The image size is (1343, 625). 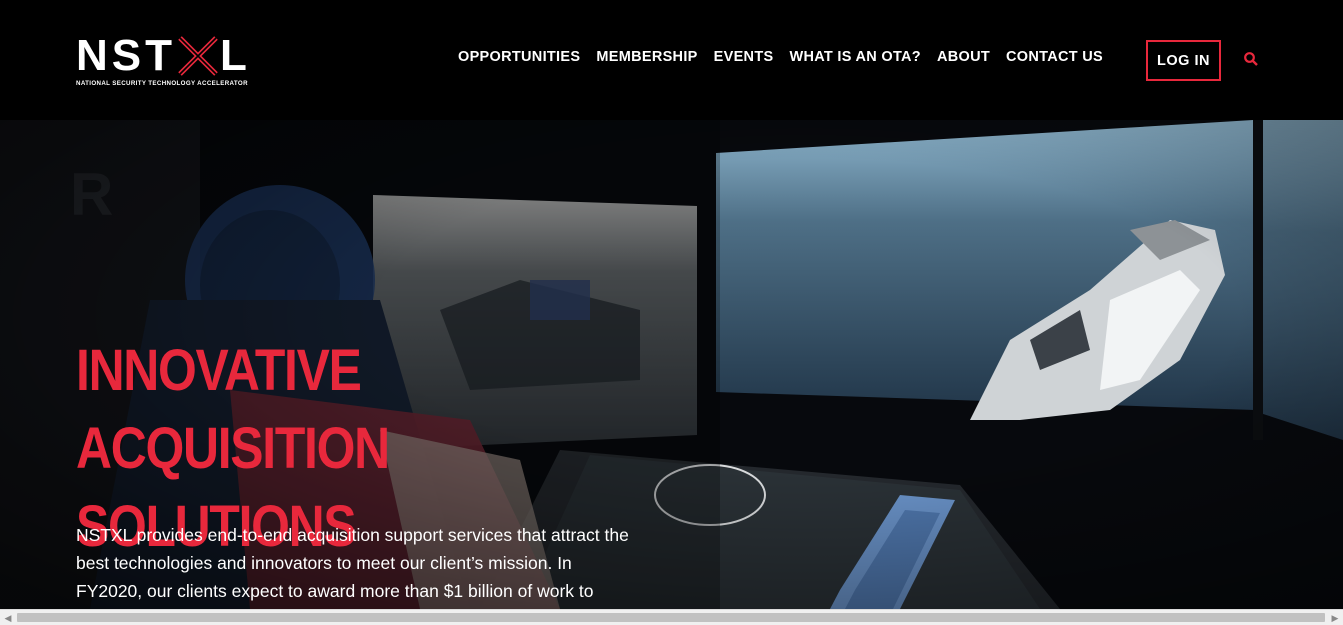 I want to click on logo-wordmark: NST L, so click(x=163, y=55).